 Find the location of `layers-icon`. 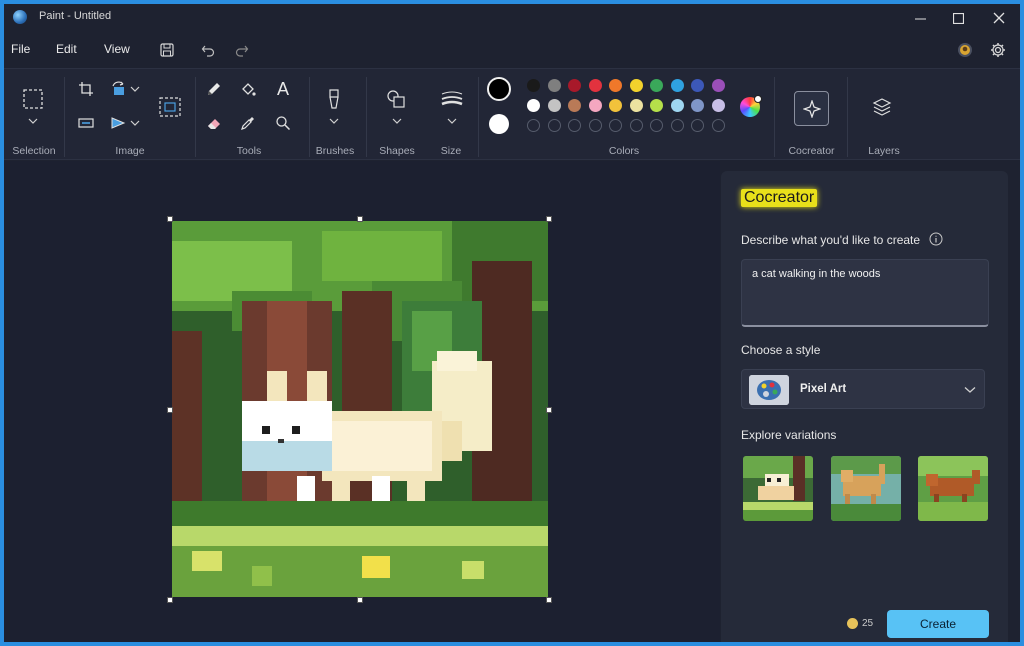

layers-icon is located at coordinates (882, 107).